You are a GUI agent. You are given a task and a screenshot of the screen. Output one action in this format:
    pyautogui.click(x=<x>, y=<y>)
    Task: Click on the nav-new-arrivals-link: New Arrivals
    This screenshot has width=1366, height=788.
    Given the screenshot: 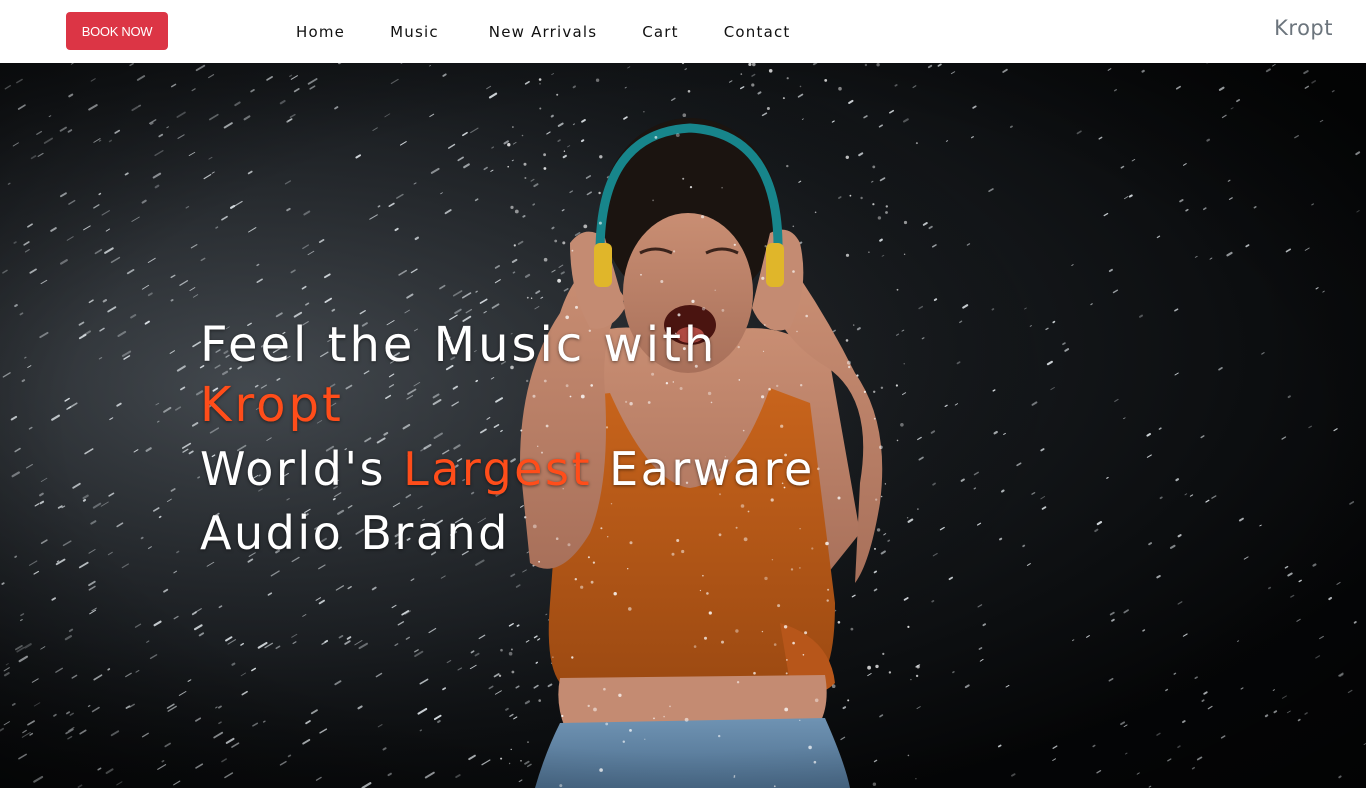 What is the action you would take?
    pyautogui.click(x=543, y=32)
    